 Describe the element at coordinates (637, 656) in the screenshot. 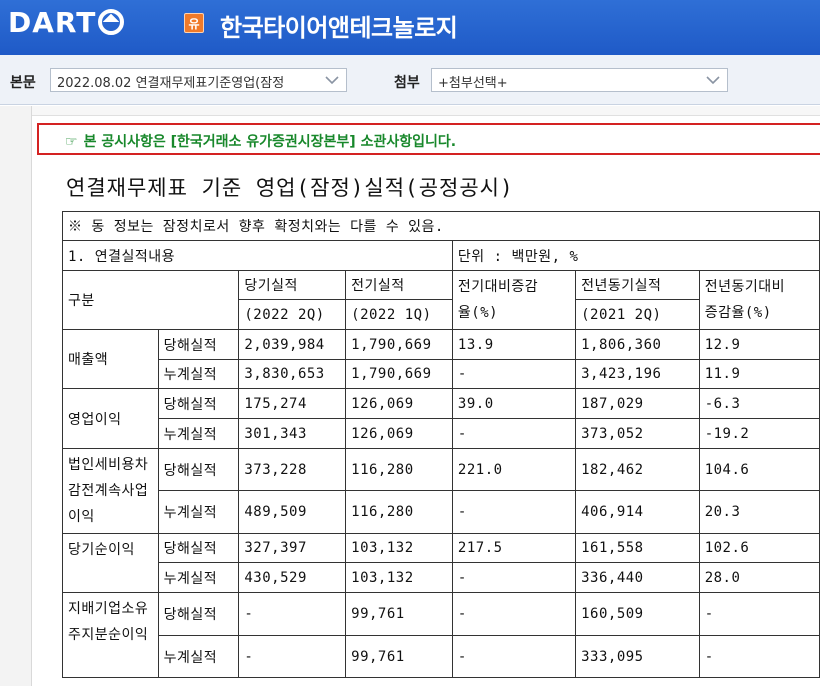

I see `cell-yoy: 333,095` at that location.